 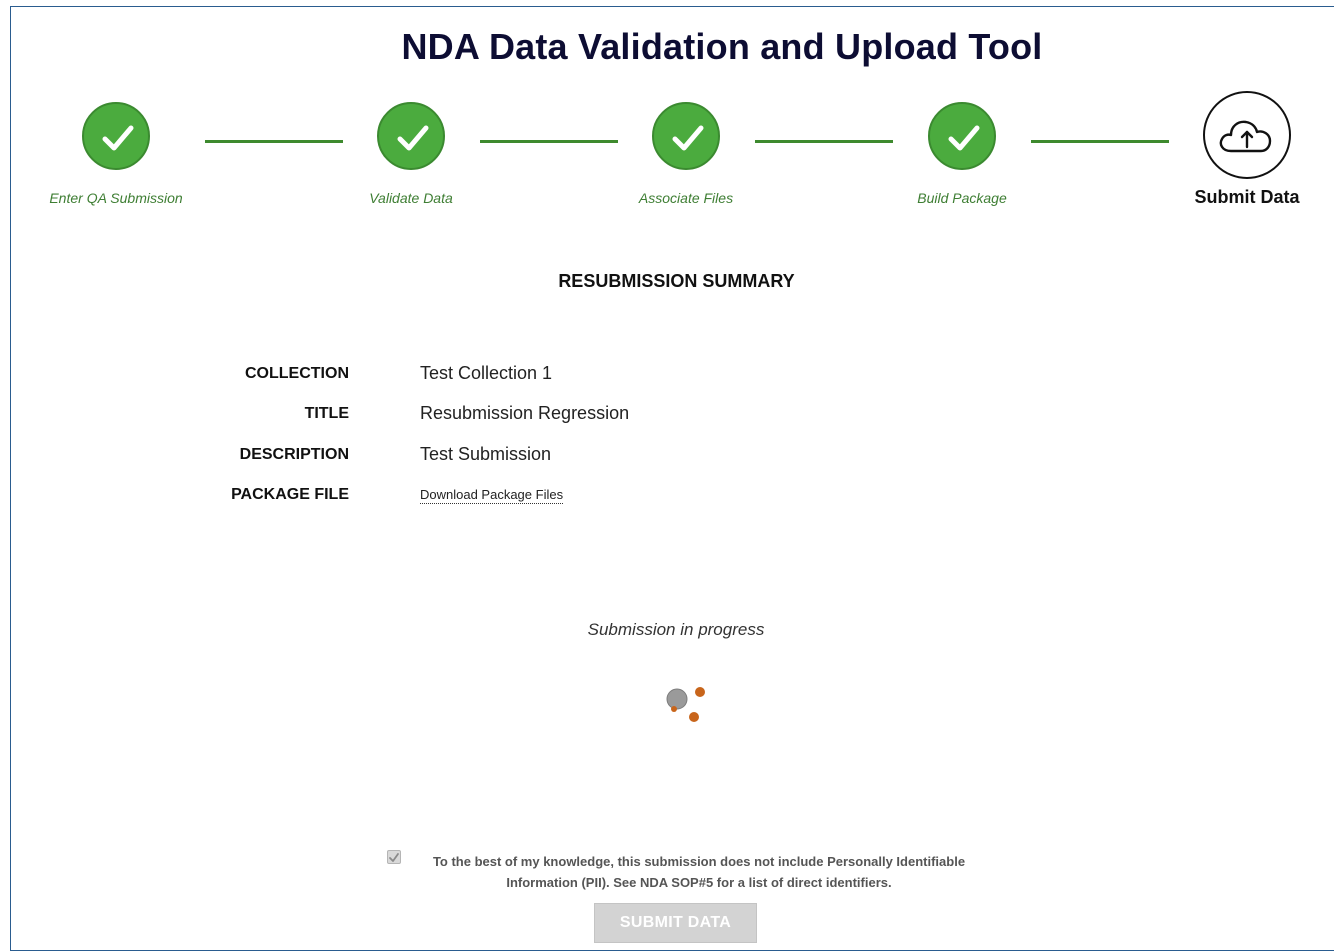 I want to click on cloud-upload-icon, so click(x=1245, y=136).